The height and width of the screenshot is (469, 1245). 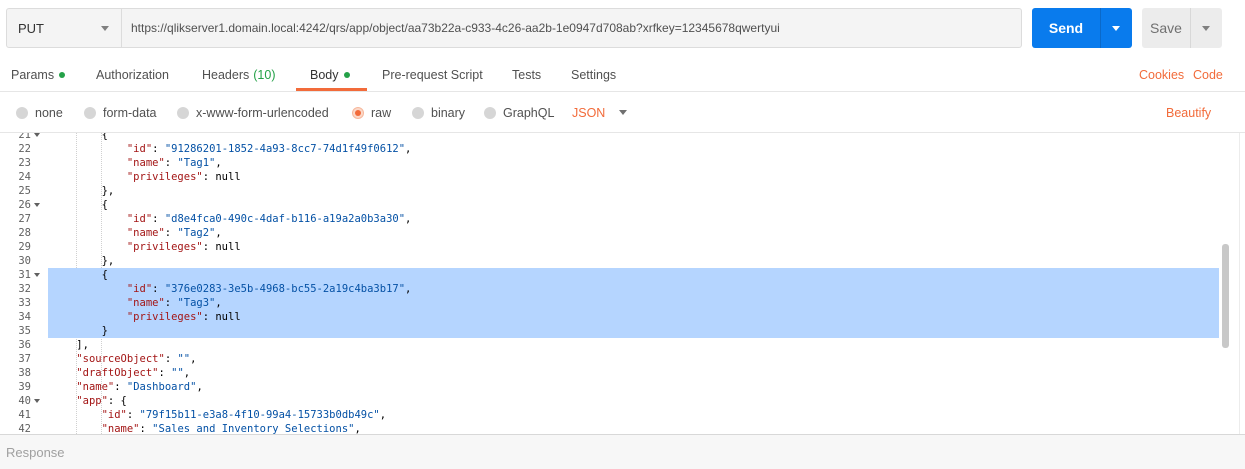 What do you see at coordinates (33, 75) in the screenshot?
I see `tab-params-label: Params` at bounding box center [33, 75].